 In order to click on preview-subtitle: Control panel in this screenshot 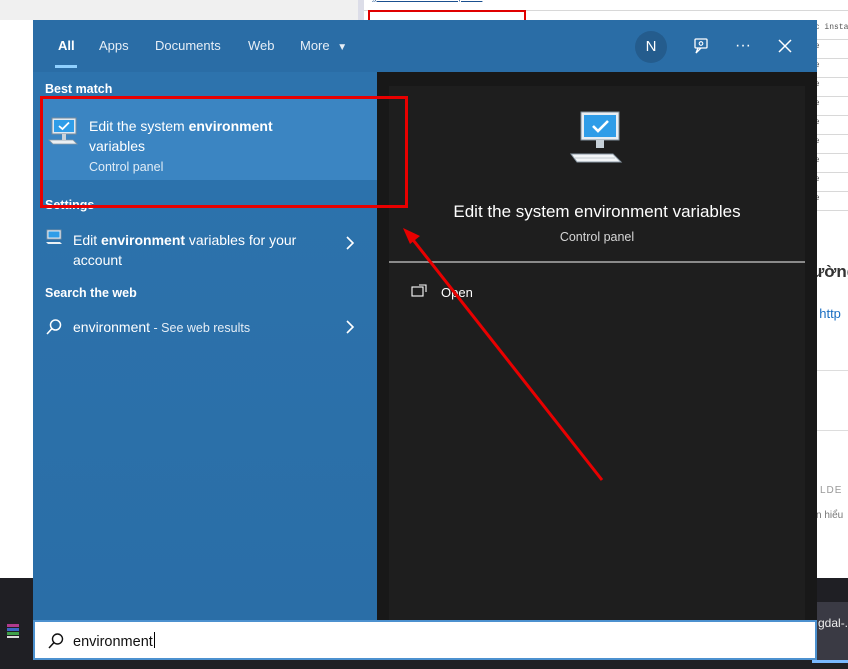, I will do `click(597, 237)`.